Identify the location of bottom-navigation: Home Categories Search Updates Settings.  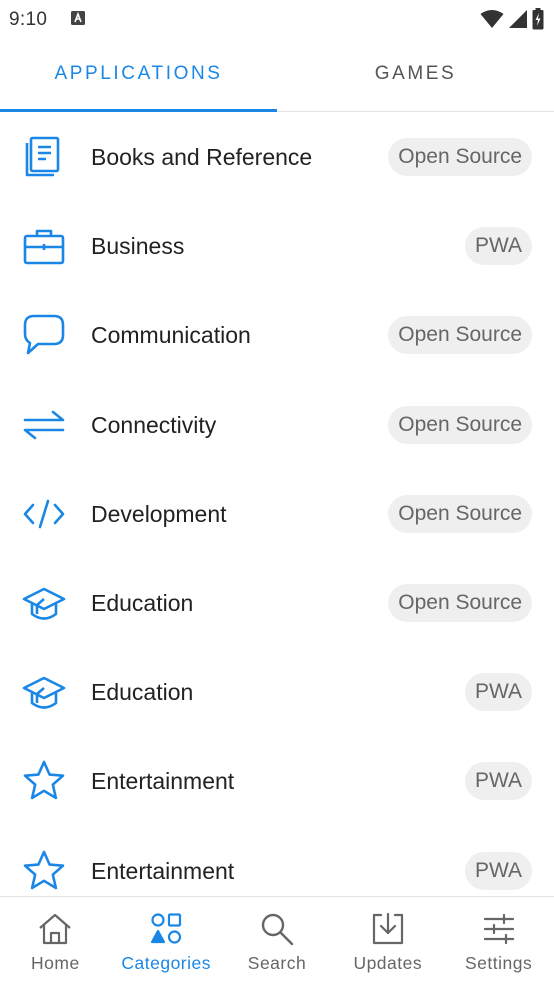
(277, 940).